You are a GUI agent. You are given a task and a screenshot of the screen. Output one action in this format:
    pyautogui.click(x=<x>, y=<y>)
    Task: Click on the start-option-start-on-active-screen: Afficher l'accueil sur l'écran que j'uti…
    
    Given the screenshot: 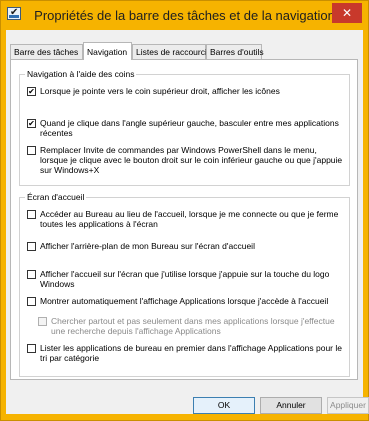 What is the action you would take?
    pyautogui.click(x=185, y=279)
    